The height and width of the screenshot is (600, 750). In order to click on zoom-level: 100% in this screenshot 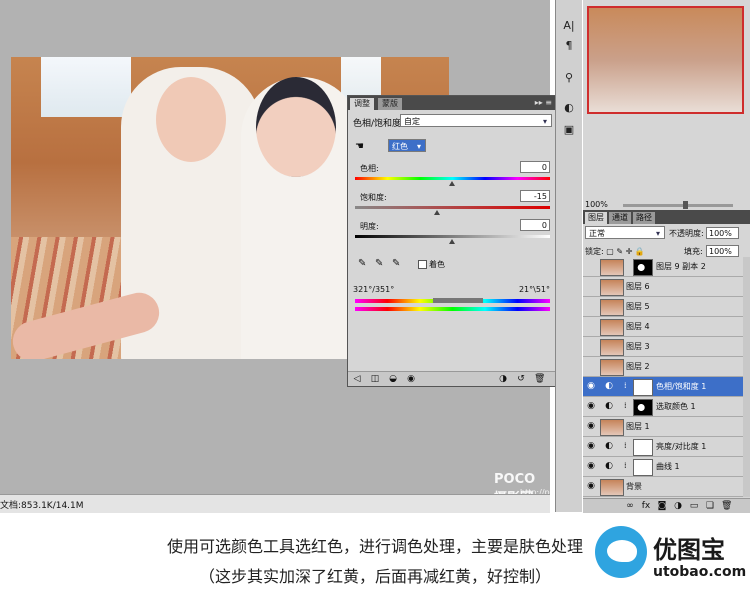, I will do `click(596, 204)`.